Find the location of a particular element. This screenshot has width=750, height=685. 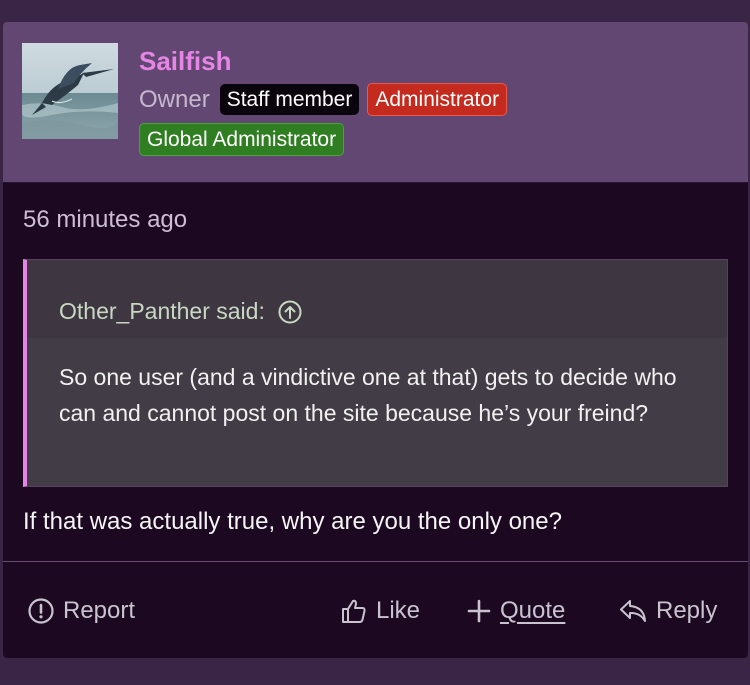

quote-author: Other_Panther said: is located at coordinates (162, 311).